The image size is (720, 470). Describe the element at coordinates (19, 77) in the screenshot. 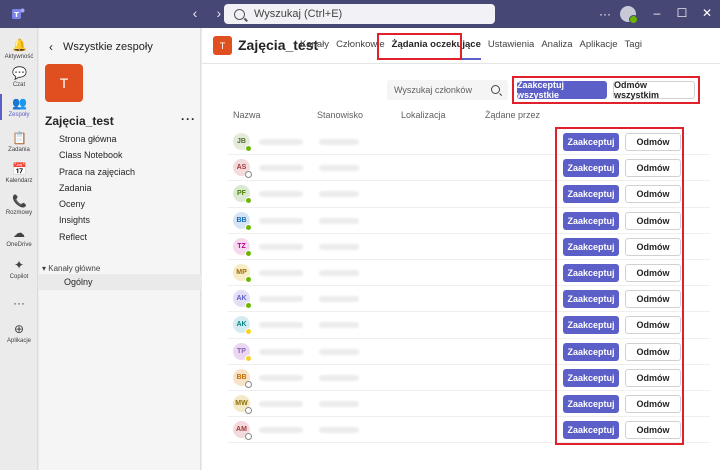

I see `rail-item-chat: 💬 Czat` at that location.